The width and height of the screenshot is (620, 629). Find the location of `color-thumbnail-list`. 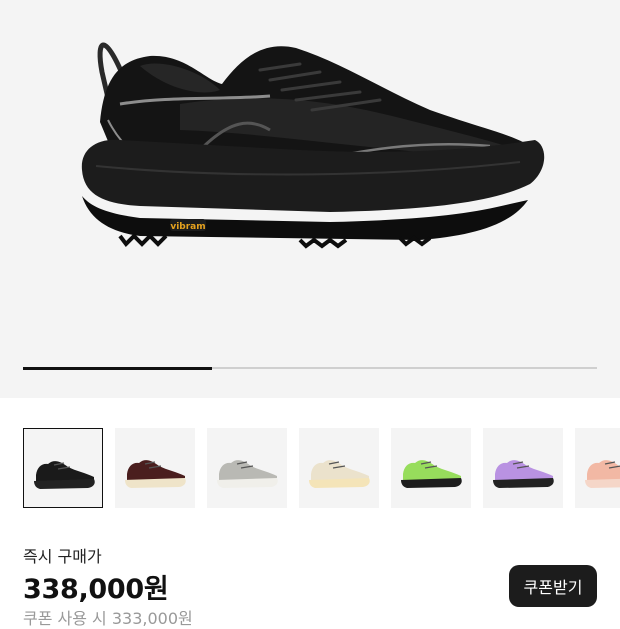

color-thumbnail-list is located at coordinates (321, 469).